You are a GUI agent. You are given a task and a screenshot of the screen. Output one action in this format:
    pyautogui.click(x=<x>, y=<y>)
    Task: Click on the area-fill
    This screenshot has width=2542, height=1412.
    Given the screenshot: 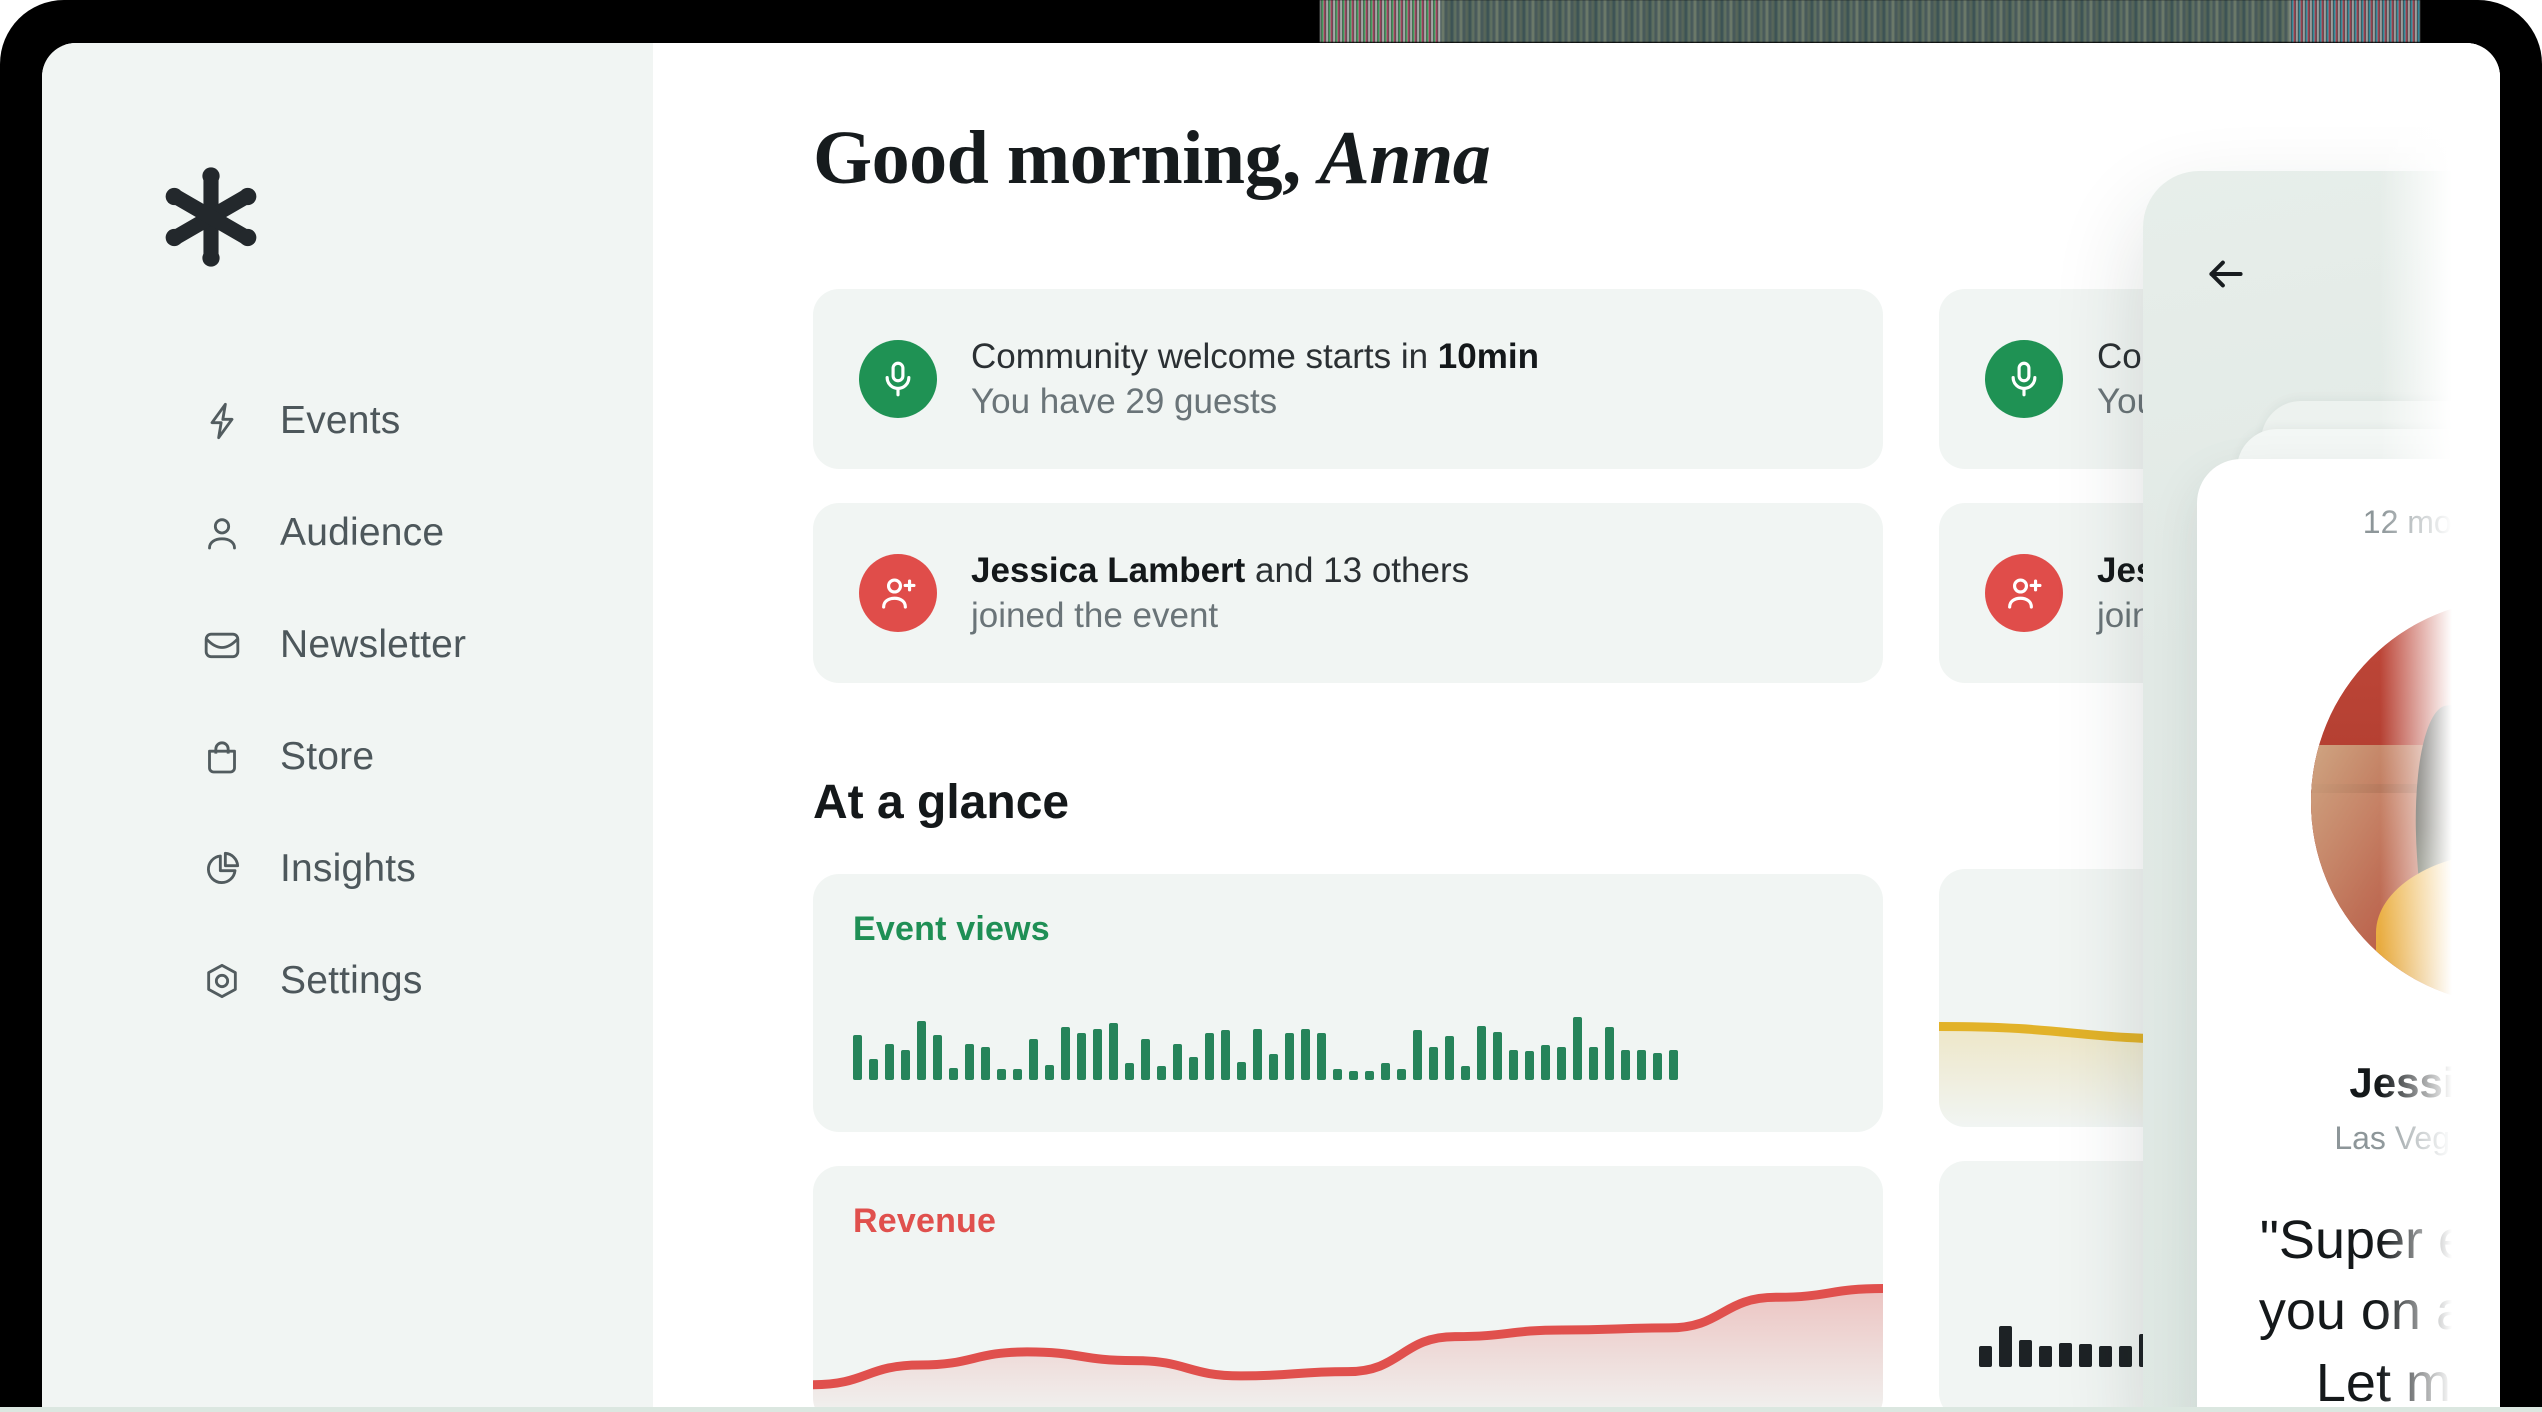 What is the action you would take?
    pyautogui.click(x=1348, y=1350)
    